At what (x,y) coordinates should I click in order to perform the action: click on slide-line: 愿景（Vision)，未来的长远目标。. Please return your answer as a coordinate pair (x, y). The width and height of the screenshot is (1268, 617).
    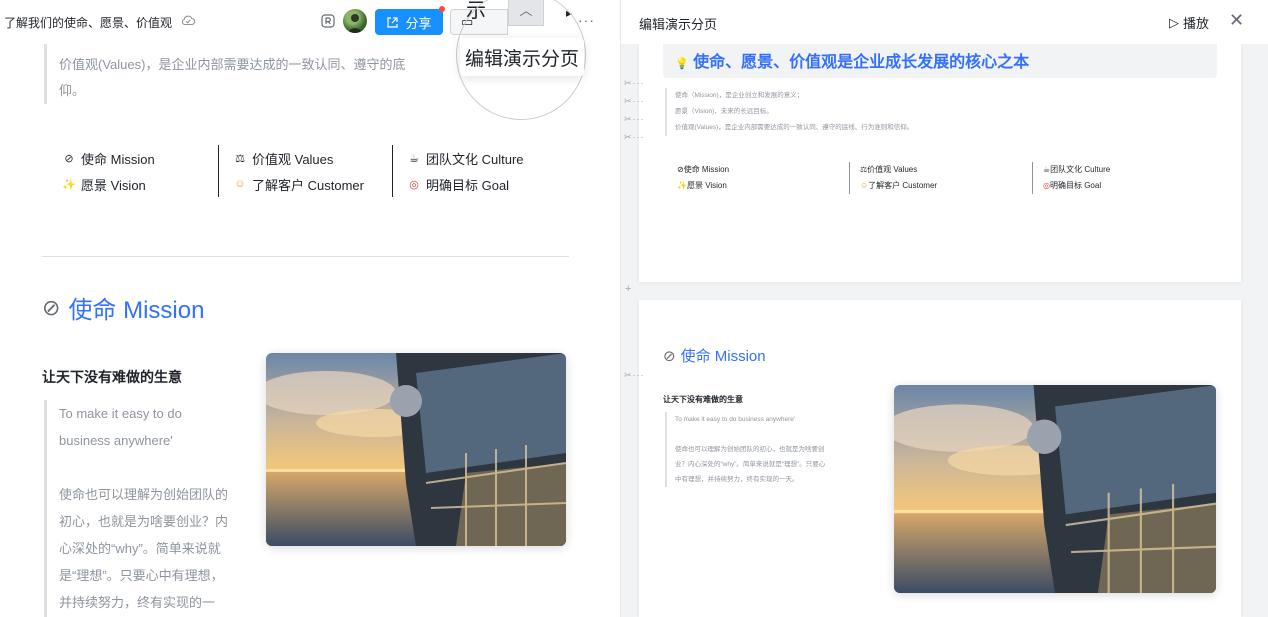
    Looking at the image, I should click on (724, 111).